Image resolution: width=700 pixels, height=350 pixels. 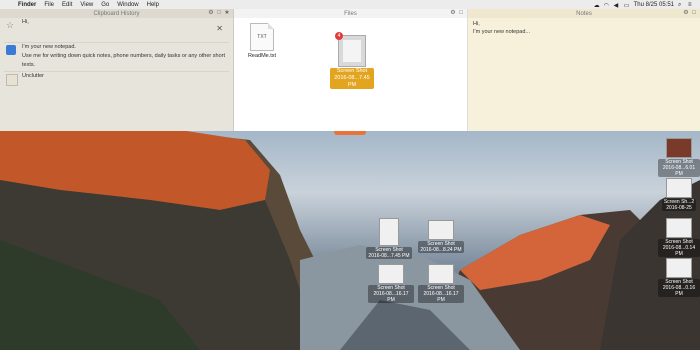 What do you see at coordinates (127, 5) in the screenshot?
I see `menu-window: Window` at bounding box center [127, 5].